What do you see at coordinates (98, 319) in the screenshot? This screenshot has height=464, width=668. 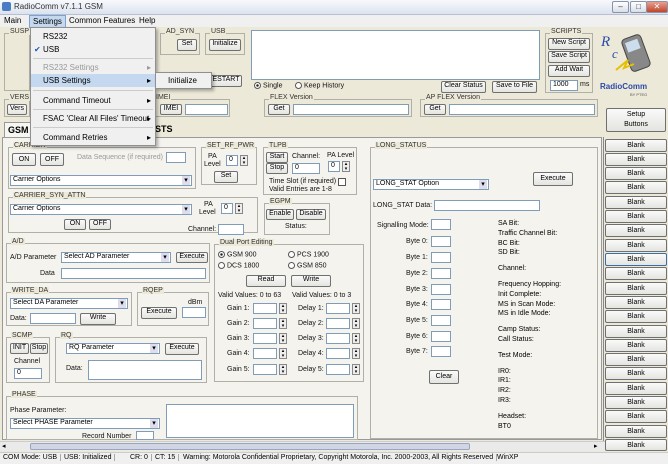 I see `wda-write-button: Write` at bounding box center [98, 319].